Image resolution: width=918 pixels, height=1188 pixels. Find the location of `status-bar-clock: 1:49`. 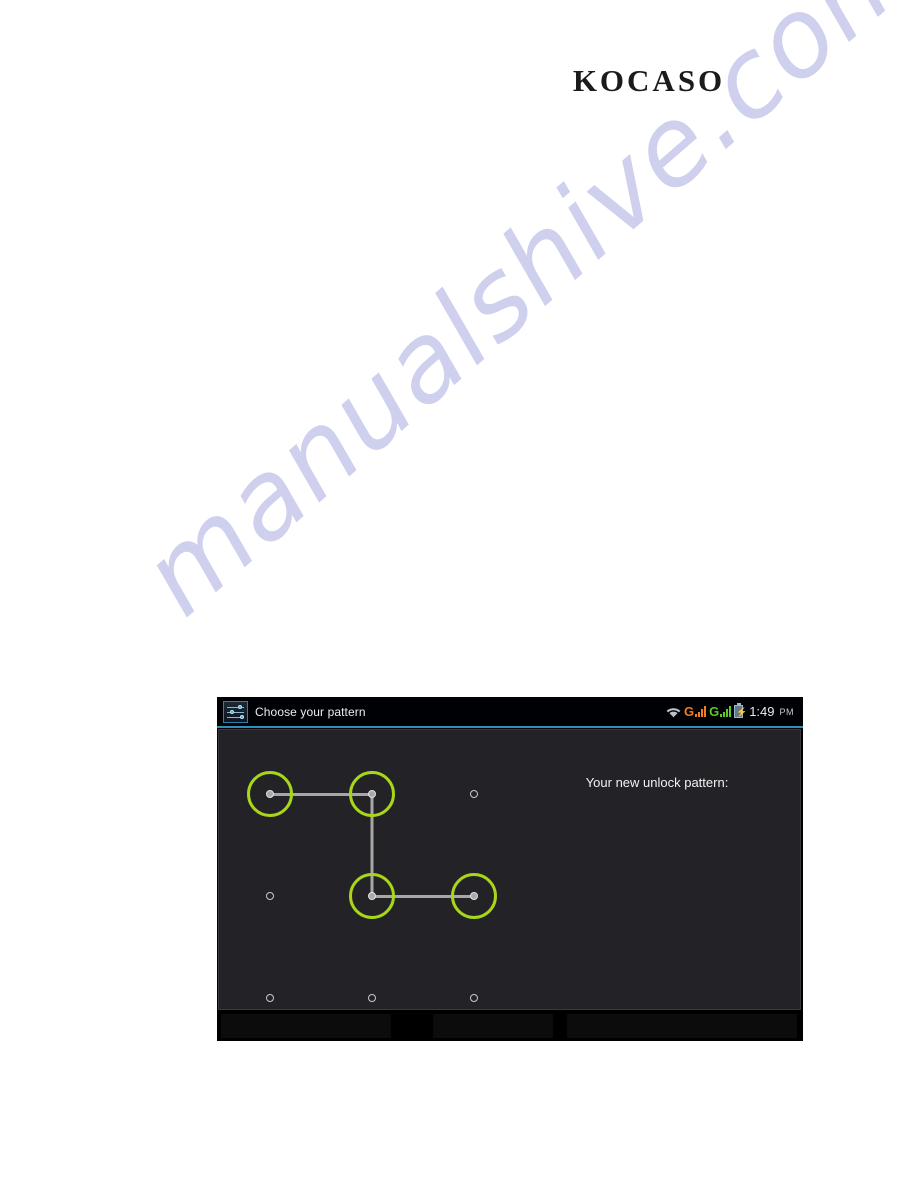

status-bar-clock: 1:49 is located at coordinates (762, 711).